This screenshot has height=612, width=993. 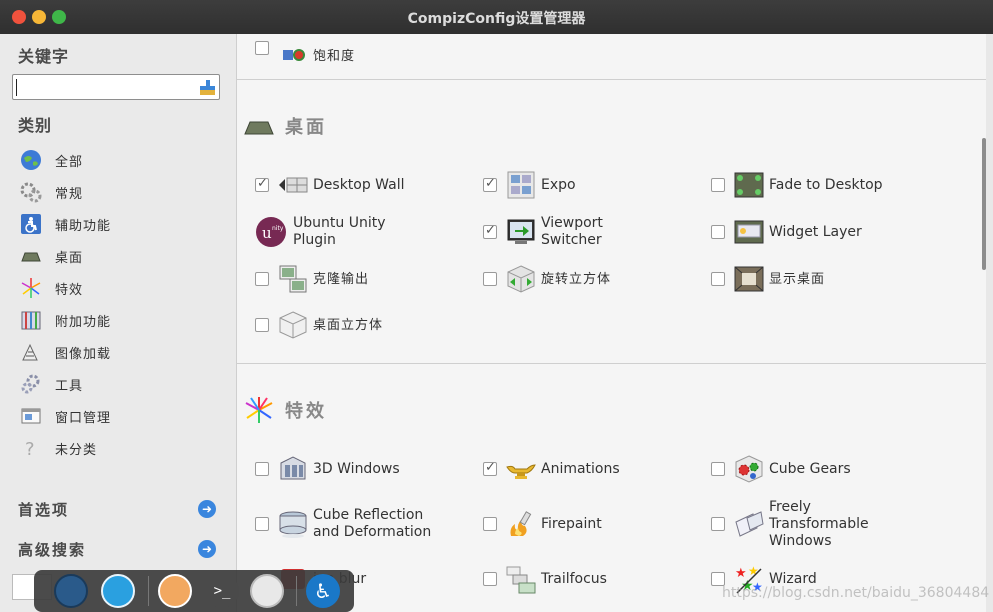 I want to click on section-header-desktop: 桌面, so click(x=285, y=126).